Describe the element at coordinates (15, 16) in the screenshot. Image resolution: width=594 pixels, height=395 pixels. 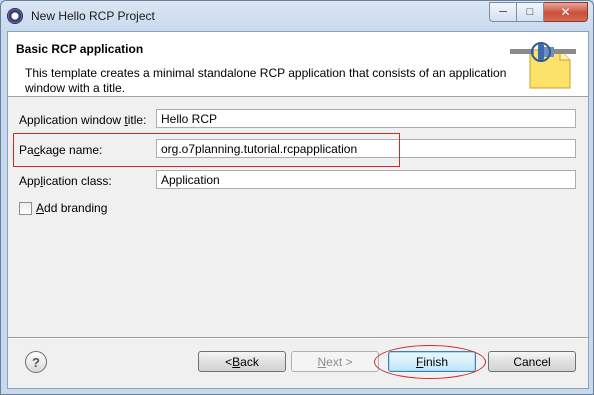
I see `eclipse-app-icon` at that location.